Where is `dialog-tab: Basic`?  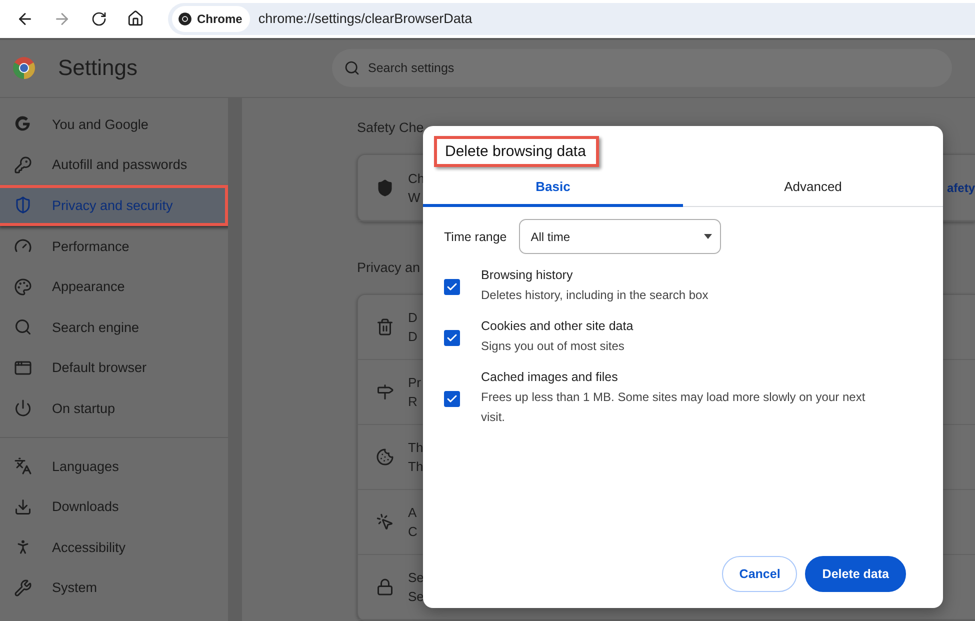
dialog-tab: Basic is located at coordinates (553, 188).